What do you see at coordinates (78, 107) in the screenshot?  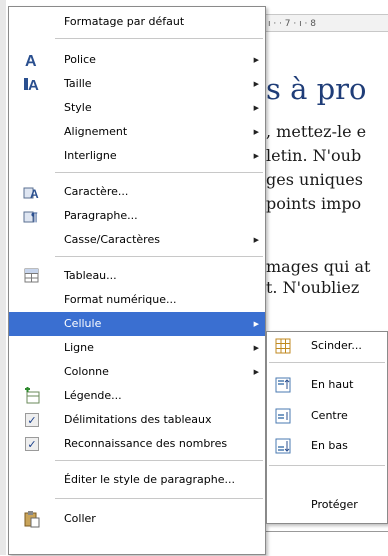 I see `menu-item-label: Style` at bounding box center [78, 107].